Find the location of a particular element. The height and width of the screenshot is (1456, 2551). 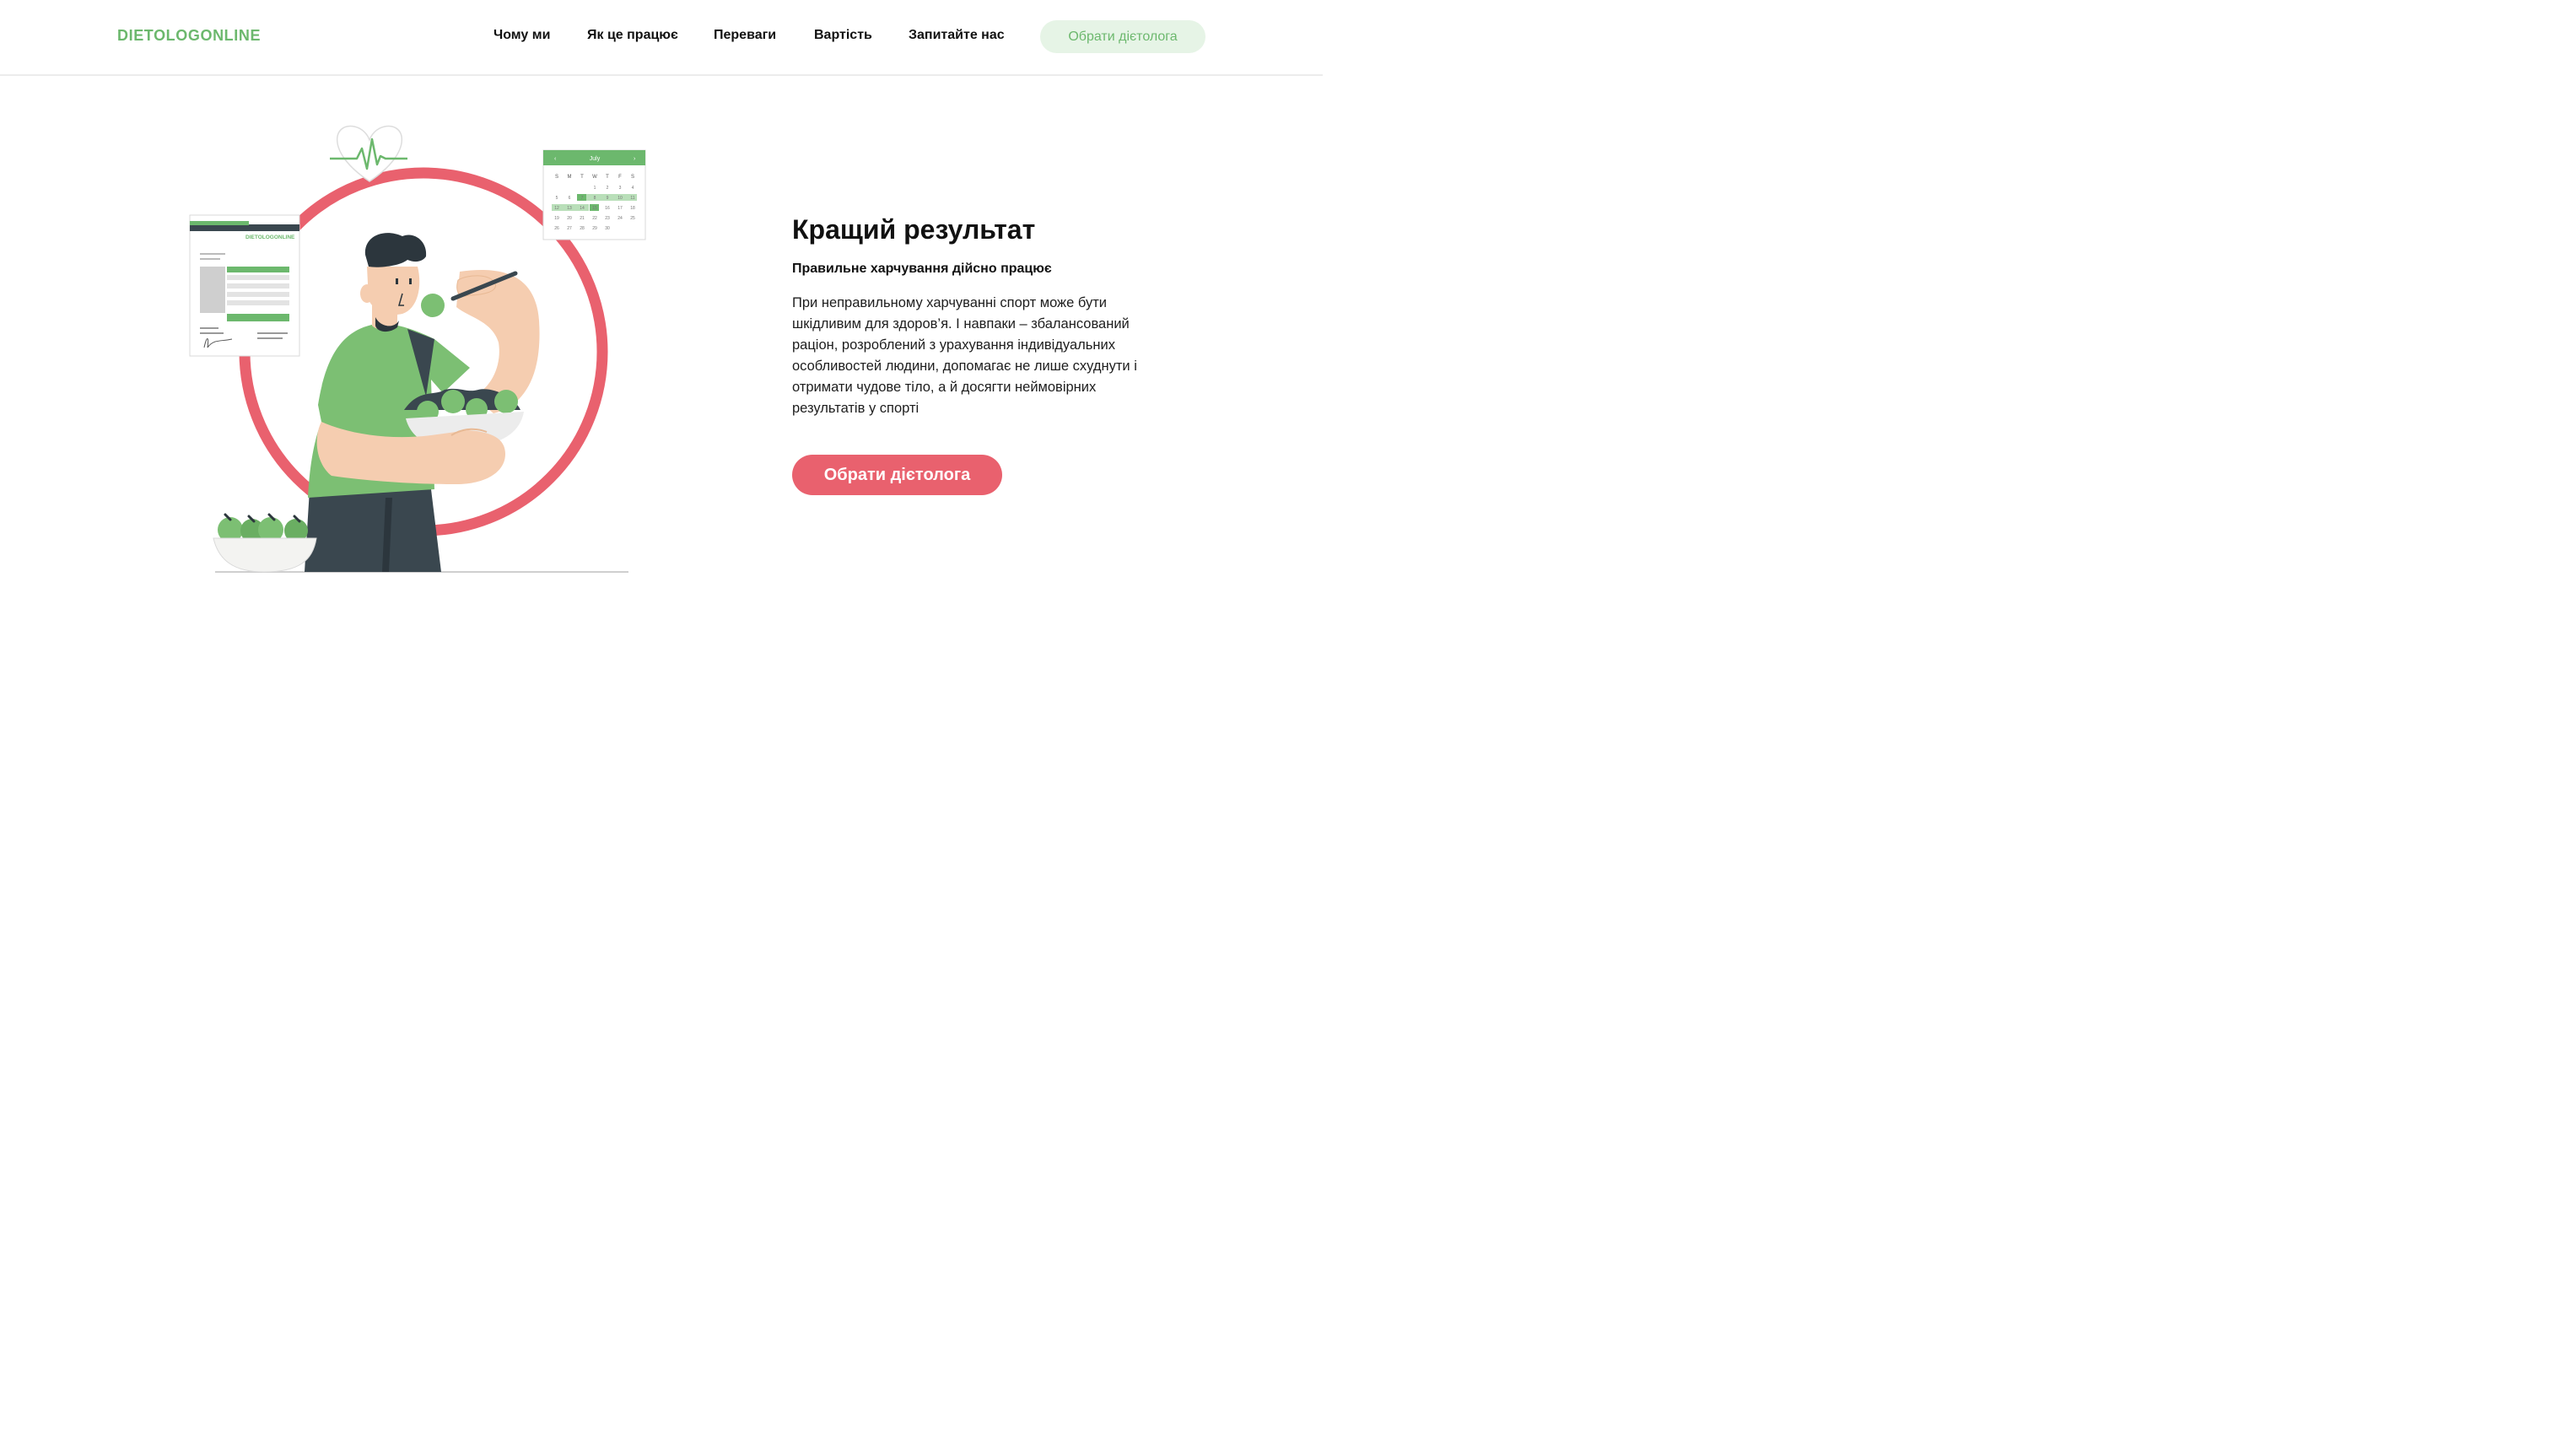

calendar-day-label: M is located at coordinates (570, 178).